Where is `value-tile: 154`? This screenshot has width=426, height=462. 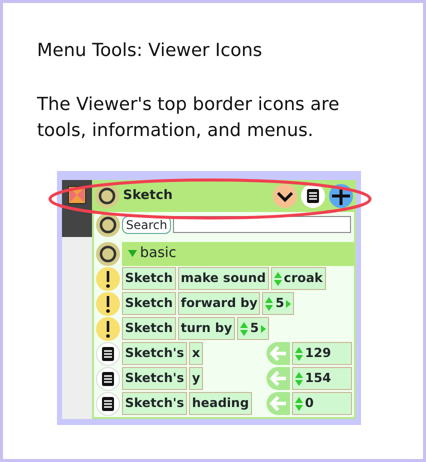
value-tile: 154 is located at coordinates (322, 378).